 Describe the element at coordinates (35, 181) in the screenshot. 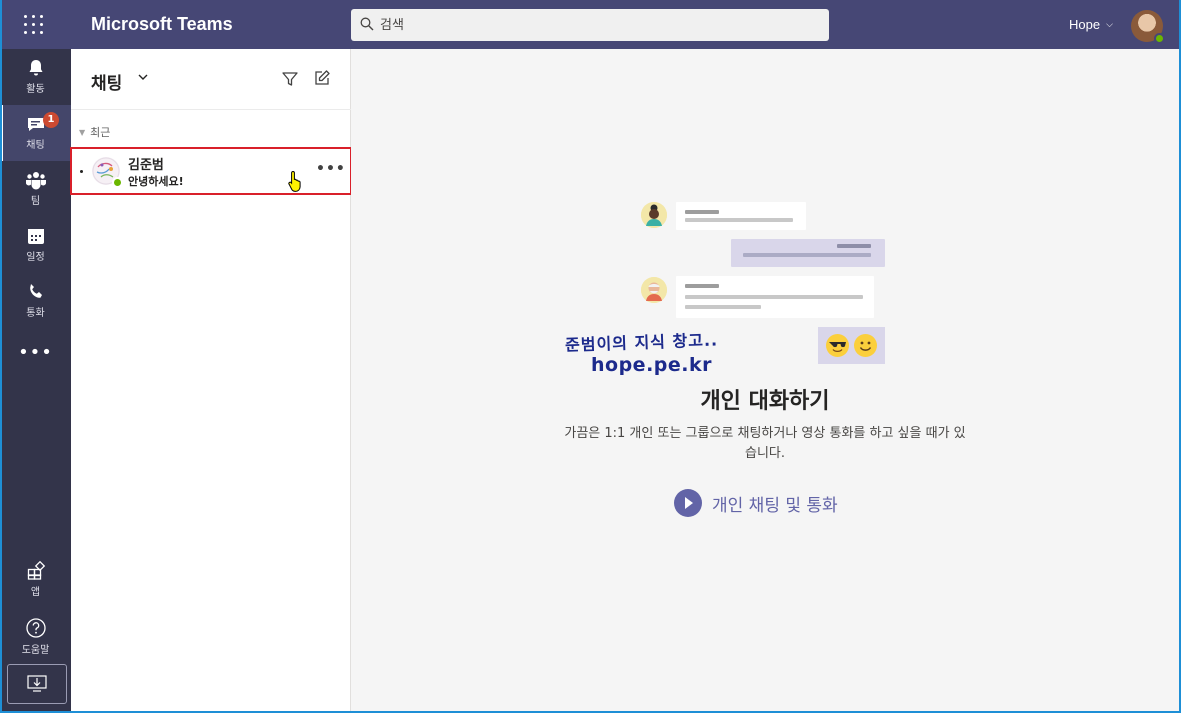

I see `teams-icon` at that location.